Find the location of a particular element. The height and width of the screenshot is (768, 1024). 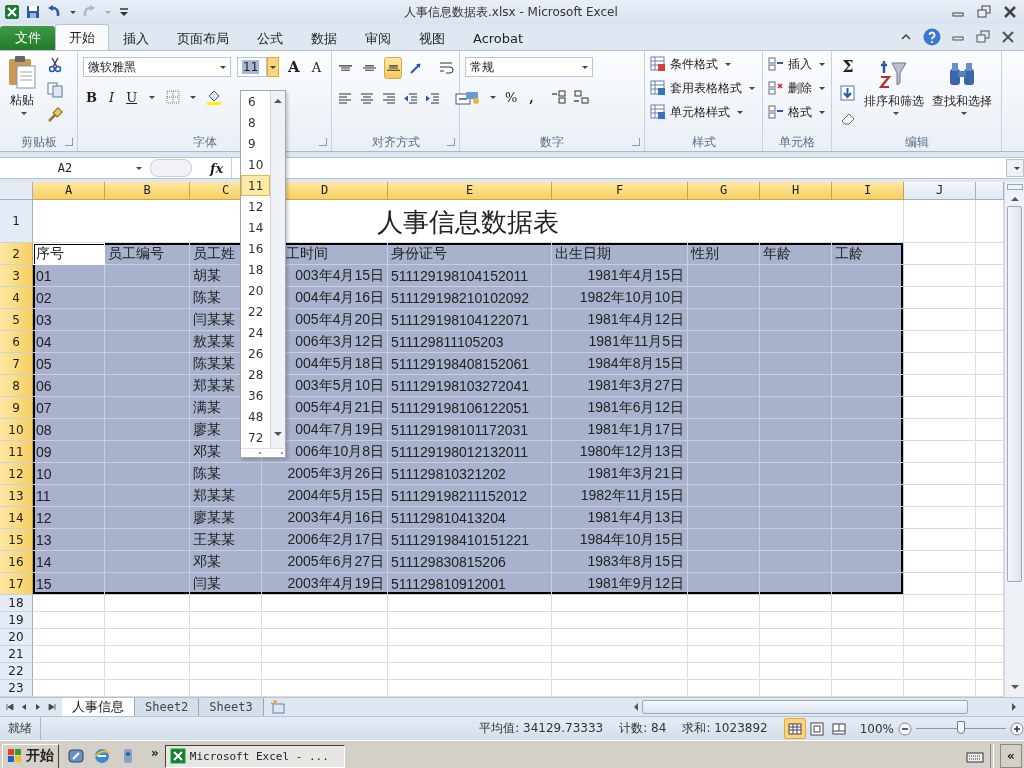

autosum-button: Σ is located at coordinates (848, 66).